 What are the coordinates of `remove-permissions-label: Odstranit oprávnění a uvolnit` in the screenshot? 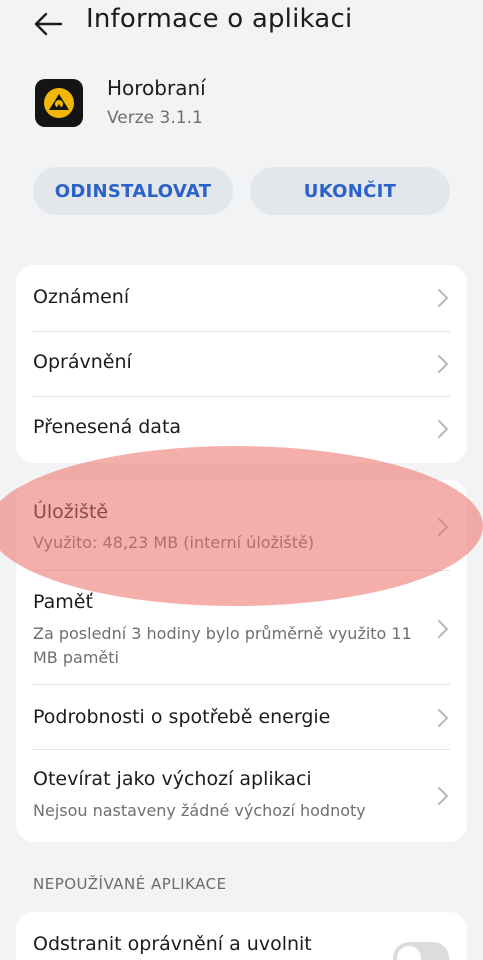 It's located at (172, 944).